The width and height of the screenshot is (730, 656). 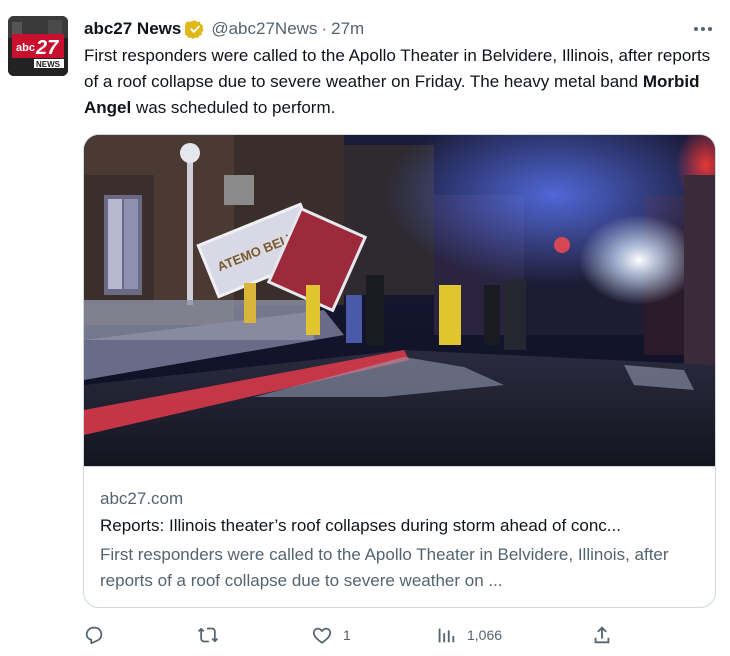 I want to click on account-handle: @abc27News, so click(x=264, y=29).